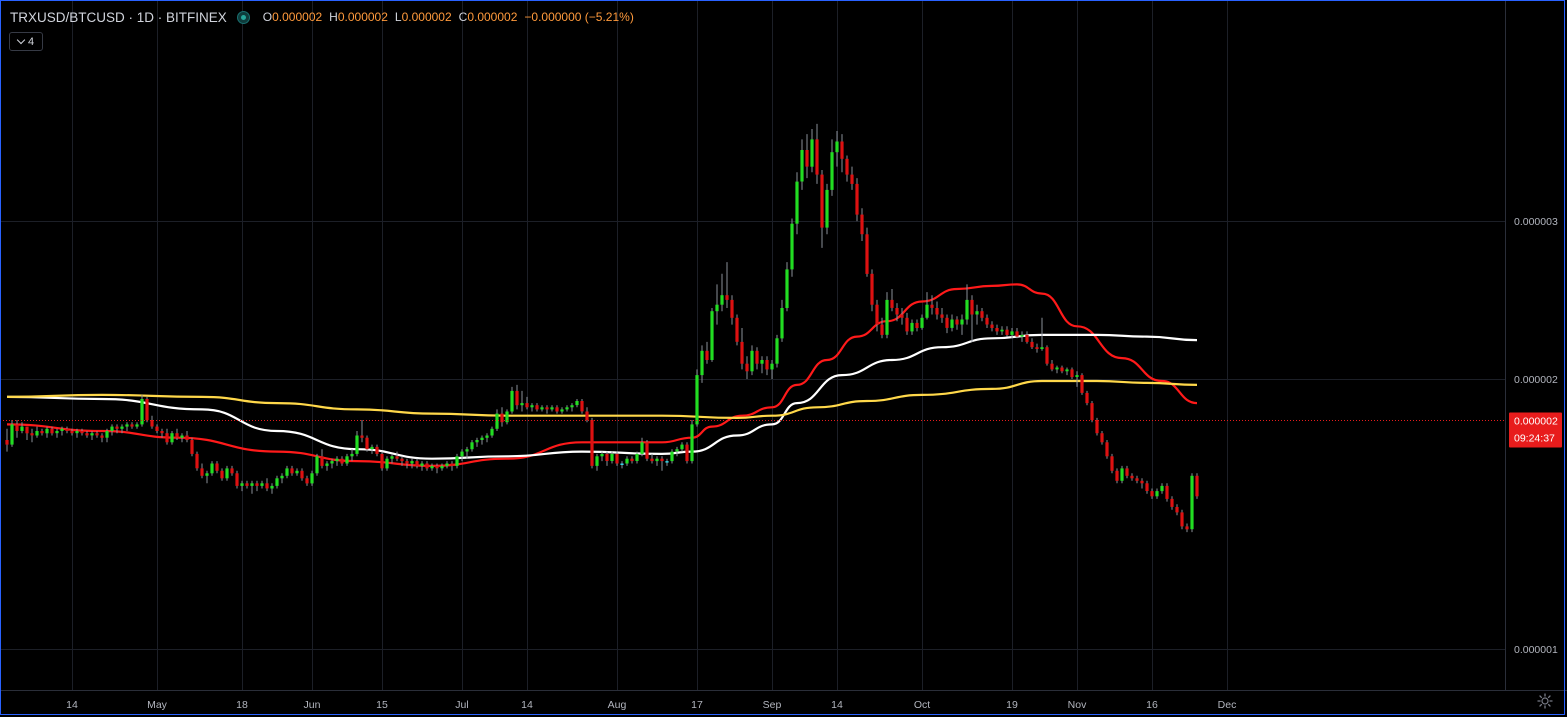  I want to click on price-label: 0.000002, so click(1536, 380).